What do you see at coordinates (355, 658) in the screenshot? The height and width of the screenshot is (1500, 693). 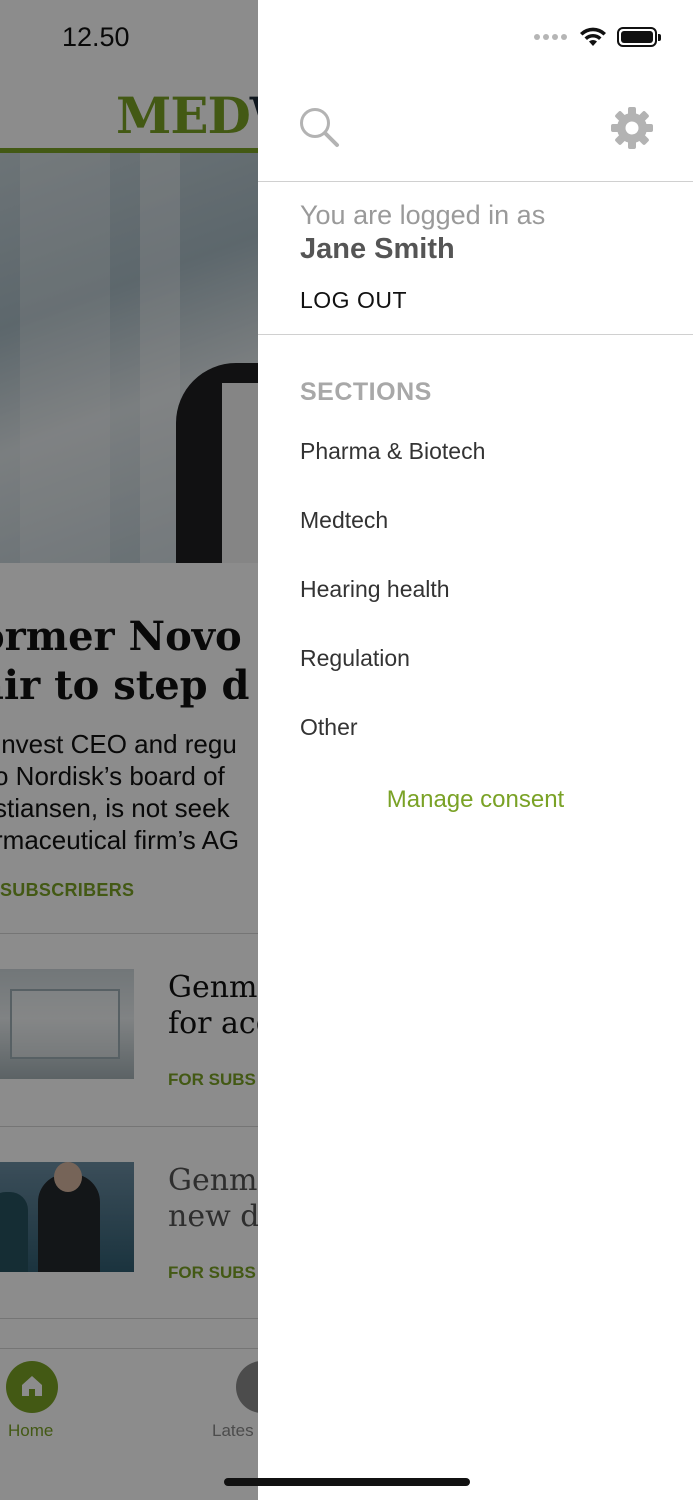 I see `section-item-regulation: Regulation` at bounding box center [355, 658].